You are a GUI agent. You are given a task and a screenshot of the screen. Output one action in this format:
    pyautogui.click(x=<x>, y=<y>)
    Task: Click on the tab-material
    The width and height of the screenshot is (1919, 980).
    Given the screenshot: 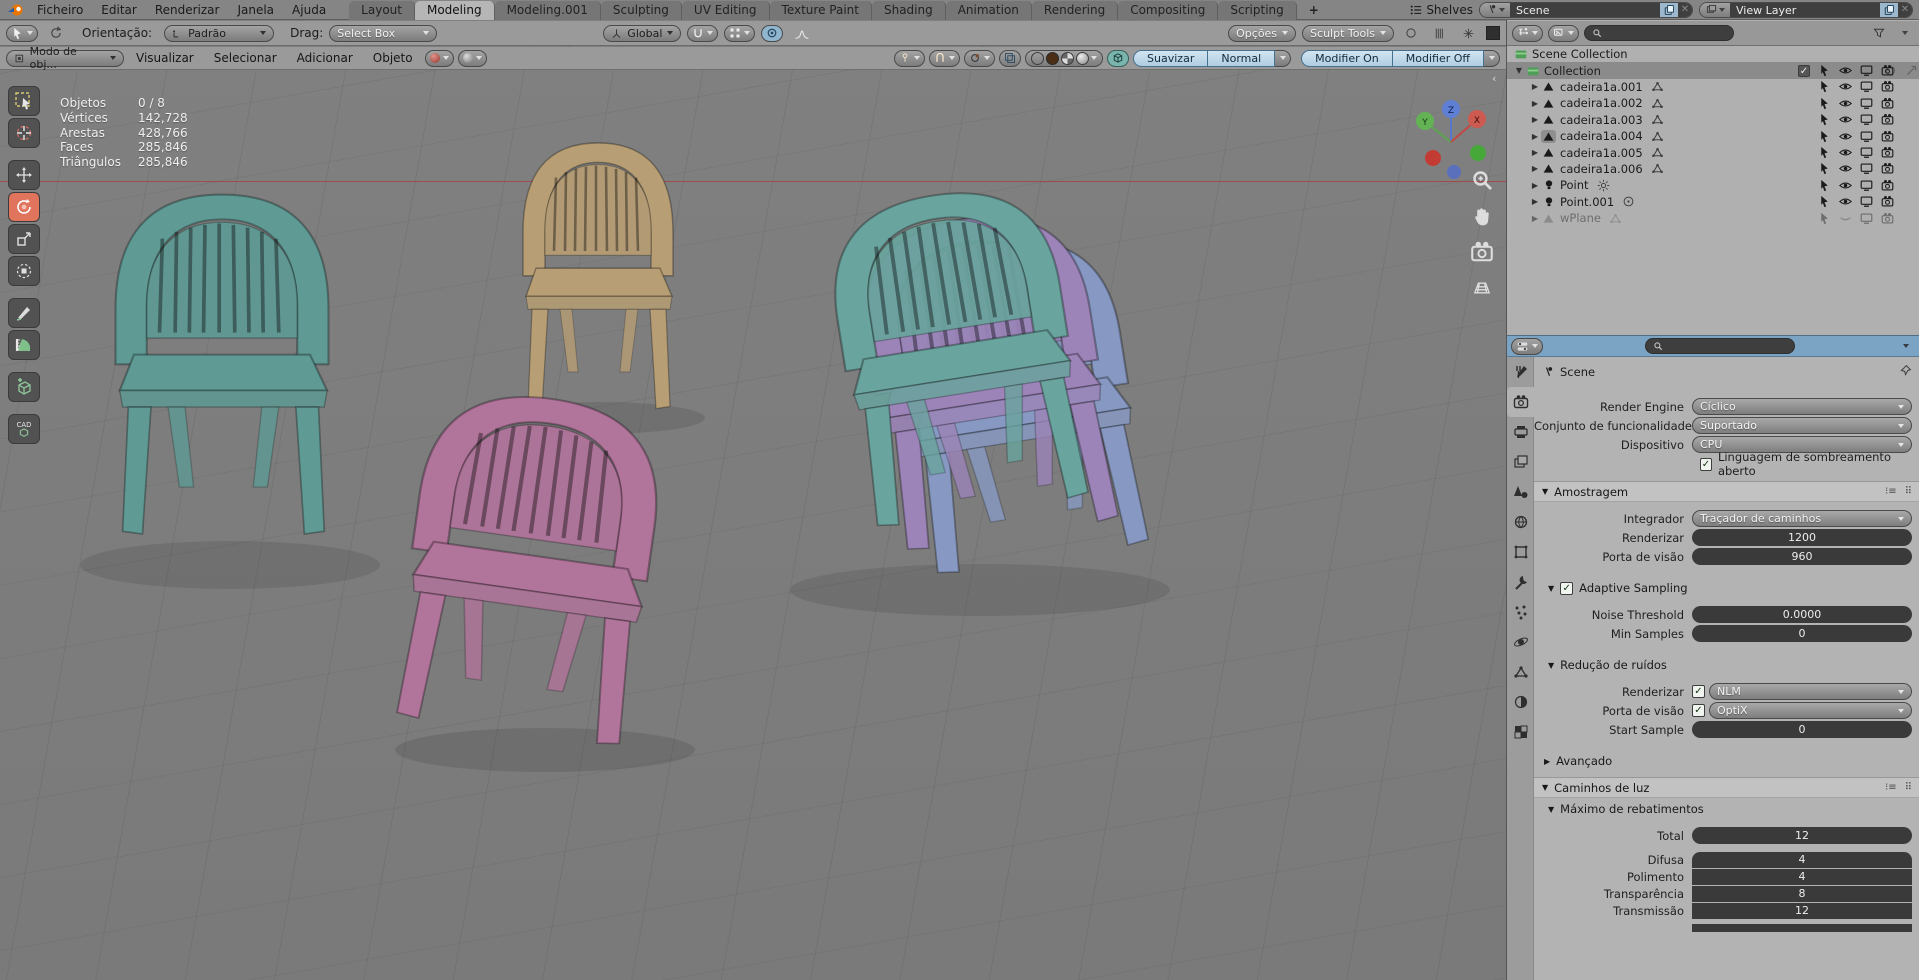 What is the action you would take?
    pyautogui.click(x=1520, y=702)
    